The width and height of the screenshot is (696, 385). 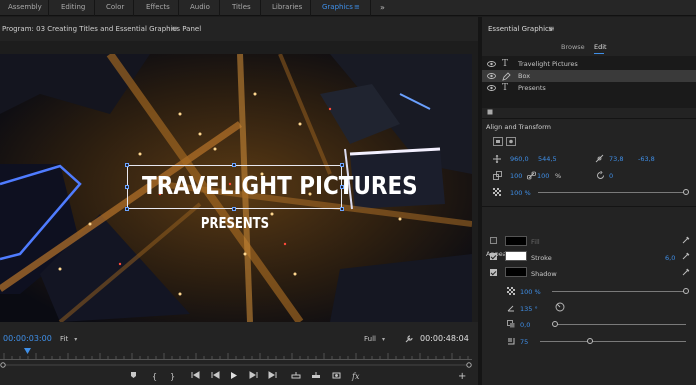 I want to click on extract-icon, so click(x=316, y=377).